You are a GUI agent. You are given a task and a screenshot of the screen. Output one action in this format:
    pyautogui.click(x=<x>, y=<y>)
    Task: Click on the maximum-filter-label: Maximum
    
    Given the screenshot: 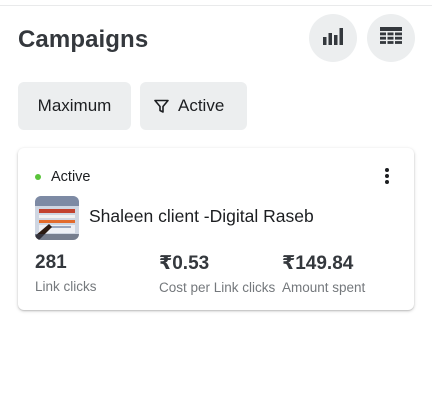 What is the action you would take?
    pyautogui.click(x=74, y=105)
    